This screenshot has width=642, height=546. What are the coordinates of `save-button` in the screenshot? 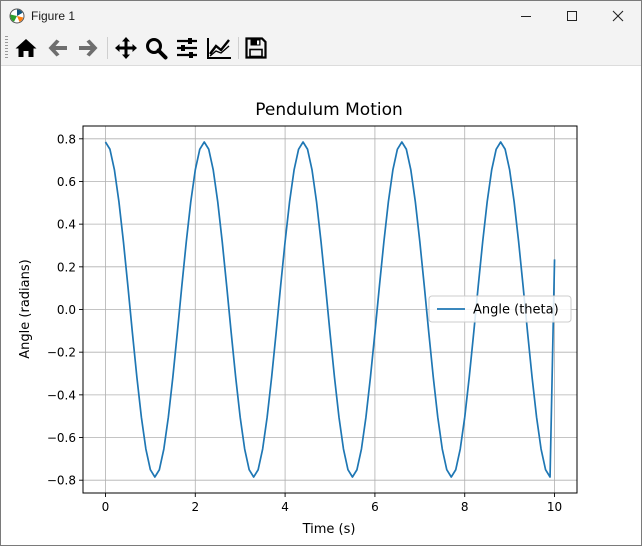 It's located at (256, 48).